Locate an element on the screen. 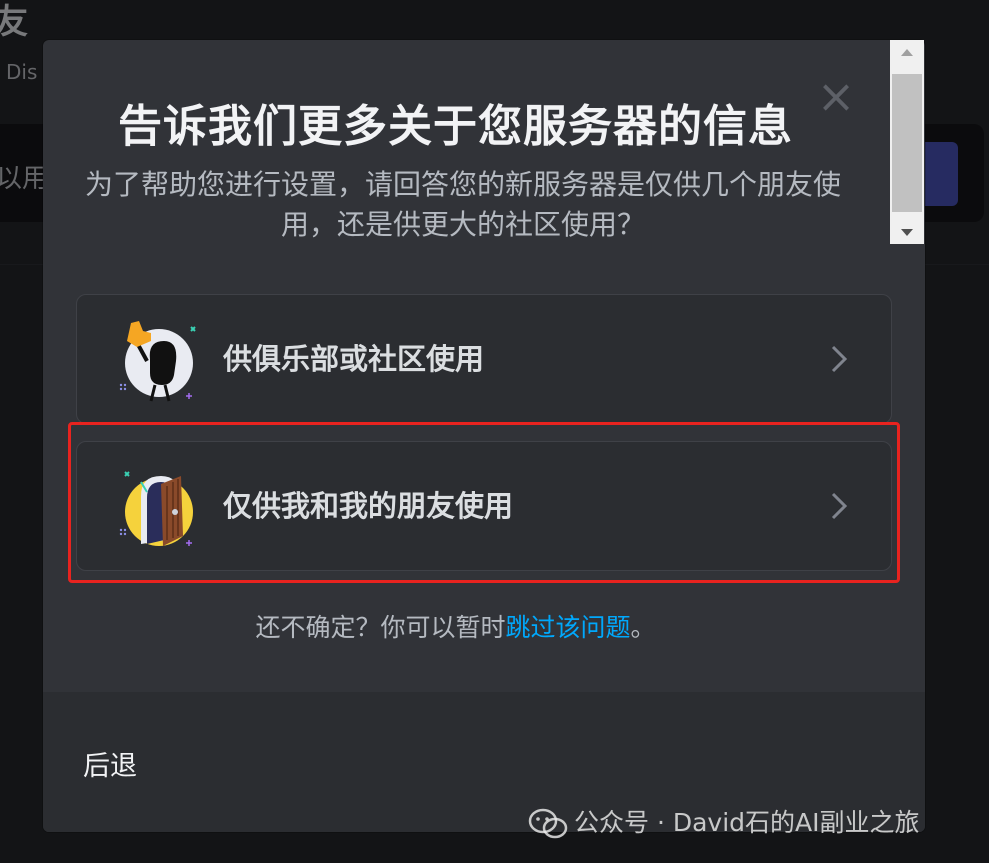 This screenshot has width=989, height=863. option-club-community: 供俱乐部或社区使用 is located at coordinates (484, 359).